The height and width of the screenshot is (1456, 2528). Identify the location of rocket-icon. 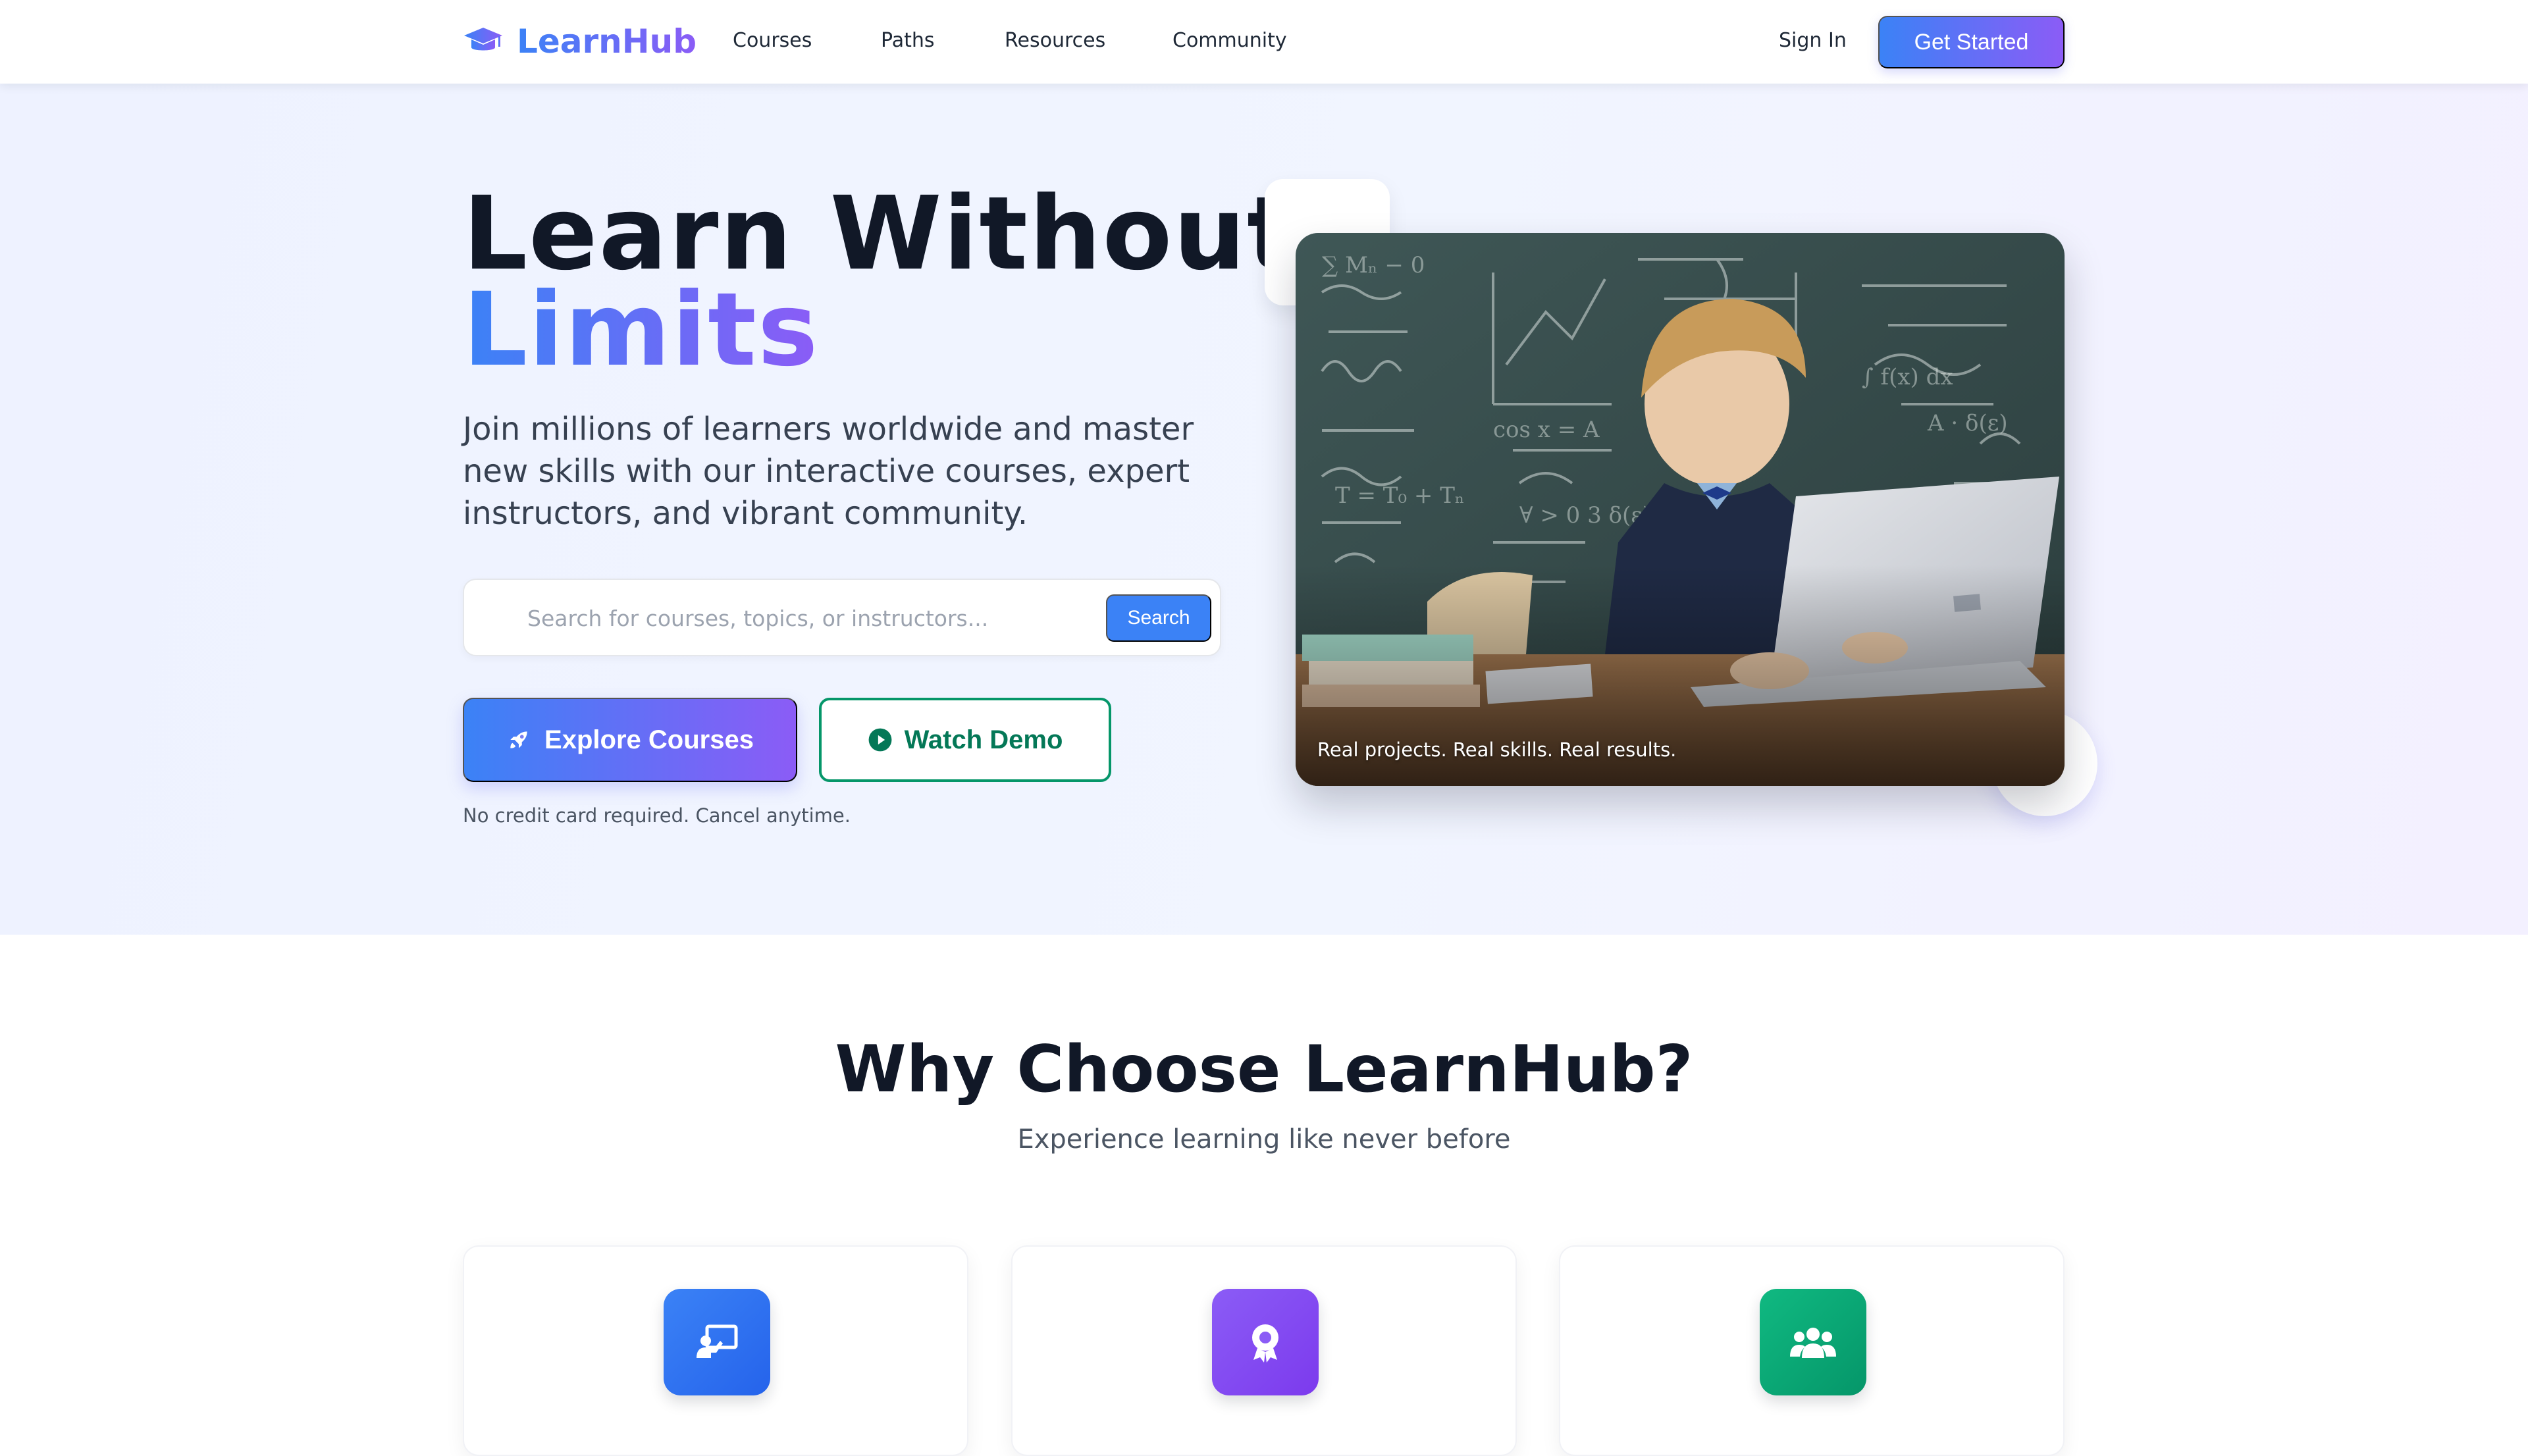
(518, 739).